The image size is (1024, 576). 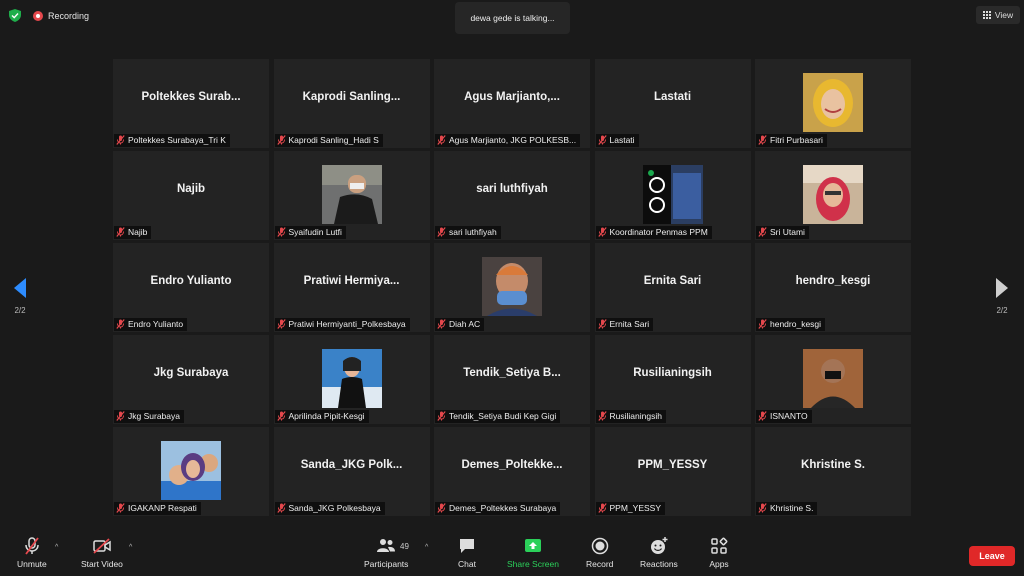 What do you see at coordinates (102, 564) in the screenshot?
I see `start-video-label: Start Video` at bounding box center [102, 564].